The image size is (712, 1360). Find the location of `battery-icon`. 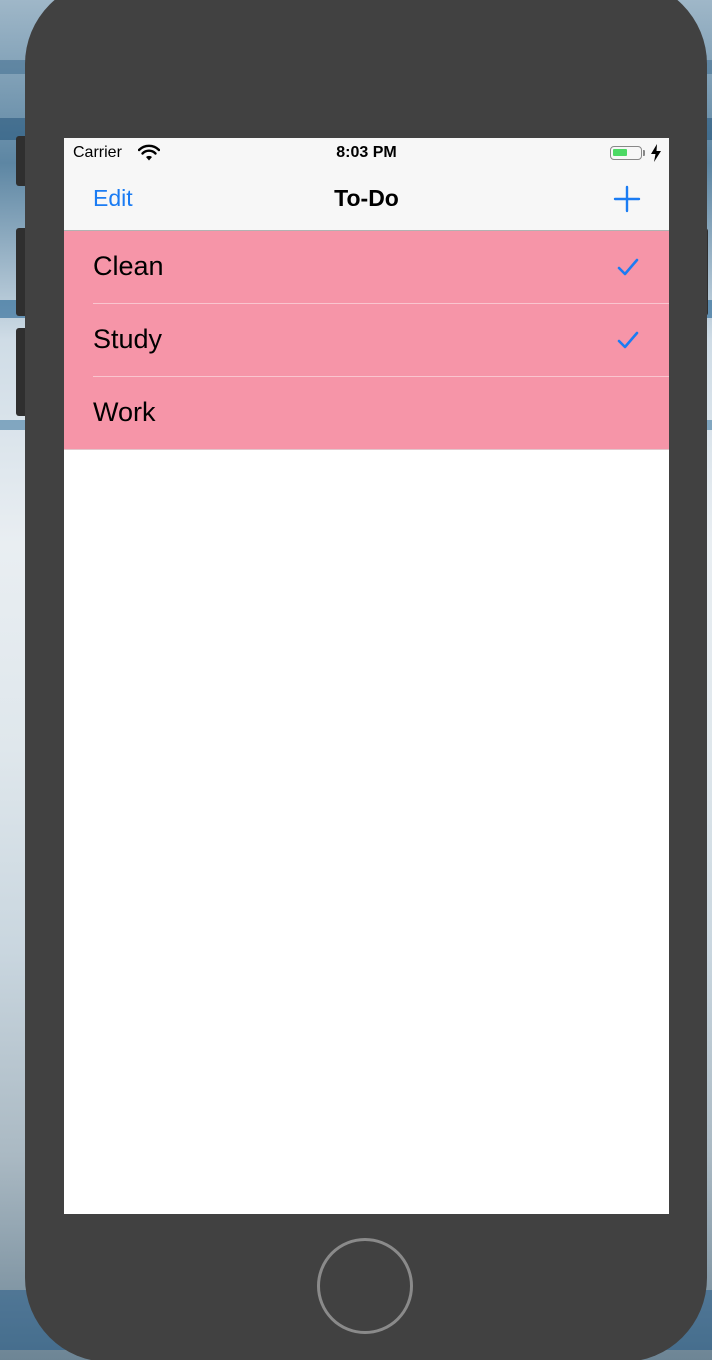

battery-icon is located at coordinates (626, 153).